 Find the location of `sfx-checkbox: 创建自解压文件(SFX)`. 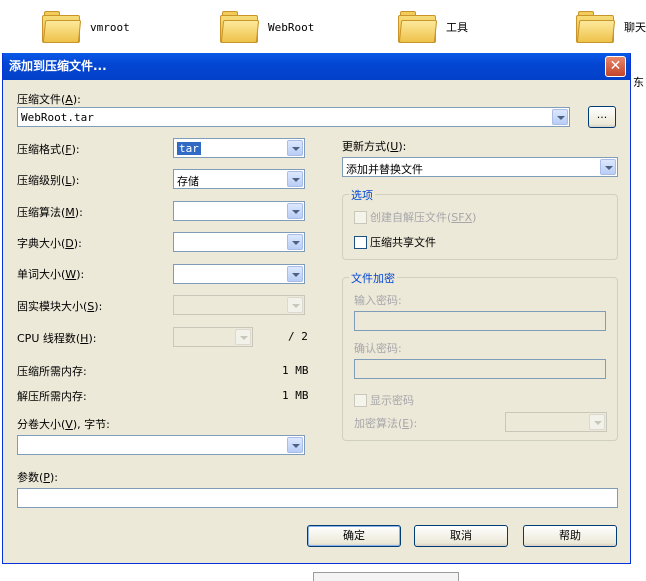

sfx-checkbox: 创建自解压文件(SFX) is located at coordinates (415, 217).